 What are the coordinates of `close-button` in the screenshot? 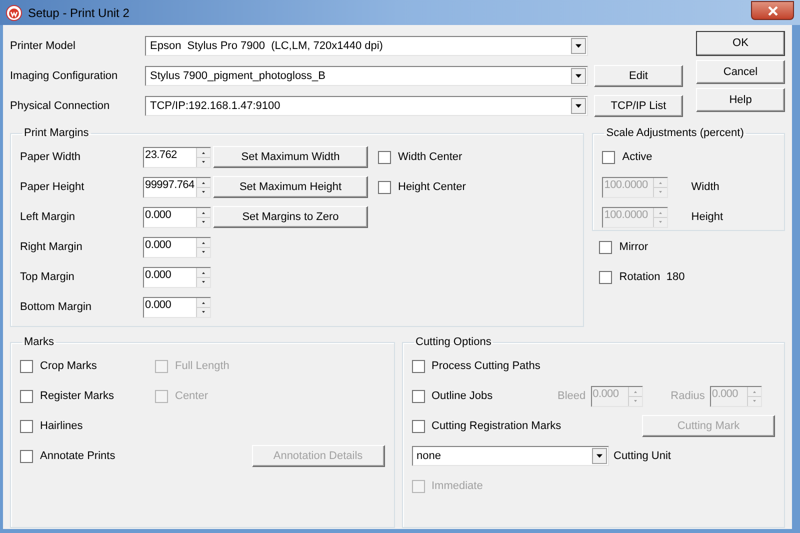 It's located at (772, 10).